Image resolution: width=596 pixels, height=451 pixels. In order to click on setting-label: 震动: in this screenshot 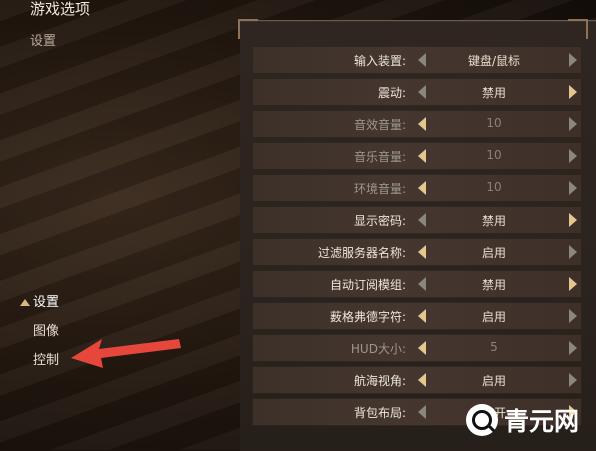, I will do `click(391, 93)`.